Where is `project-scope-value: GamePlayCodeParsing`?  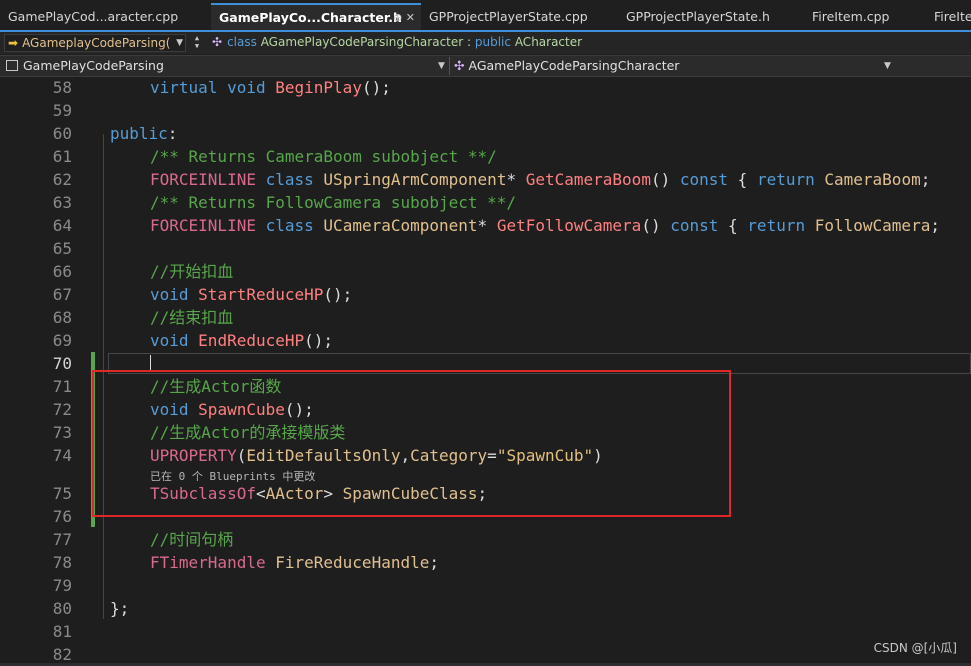 project-scope-value: GamePlayCodeParsing is located at coordinates (93, 65).